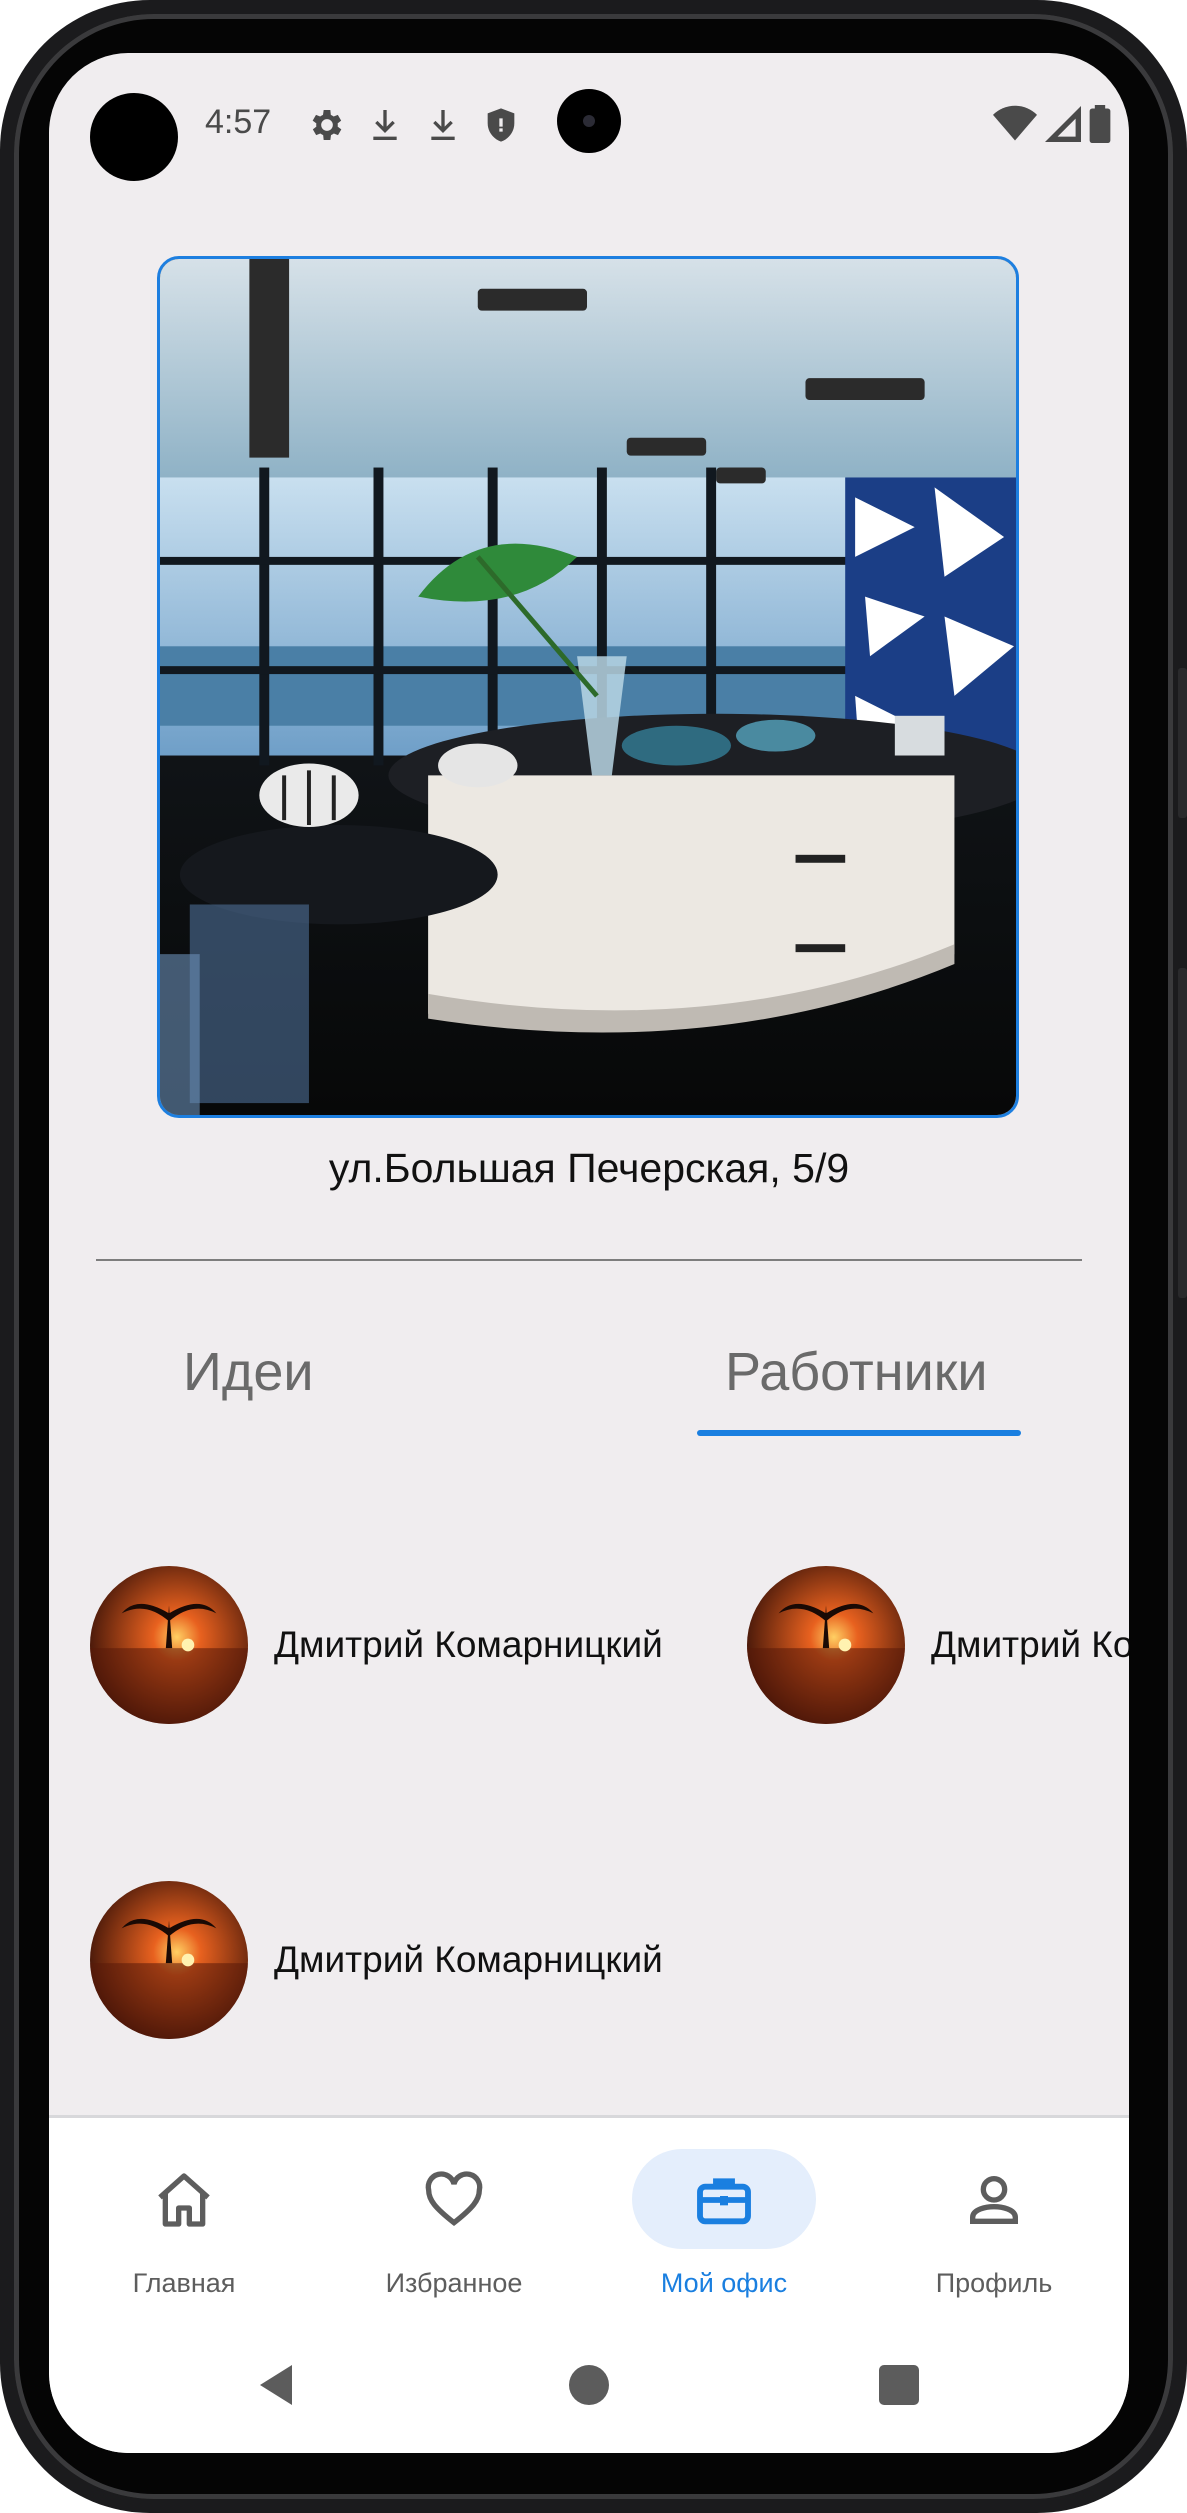  Describe the element at coordinates (1063, 124) in the screenshot. I see `signal-icon` at that location.